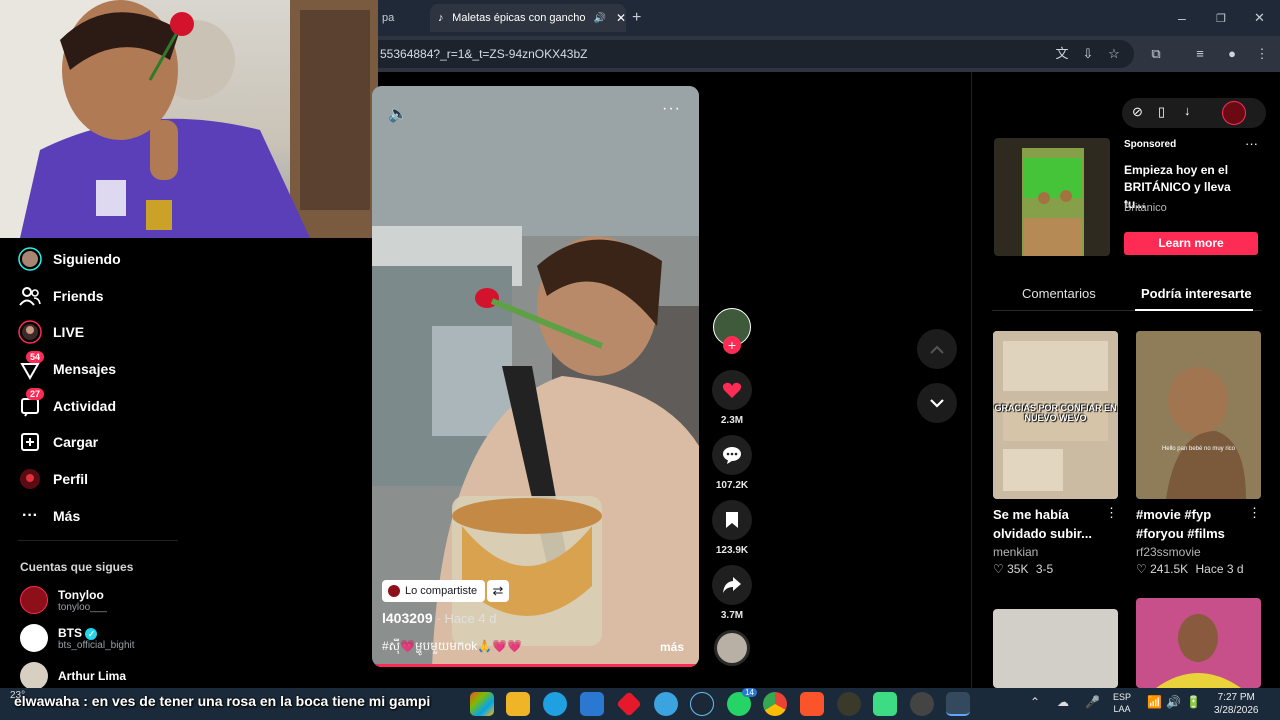 The width and height of the screenshot is (1280, 720). What do you see at coordinates (642, 18) in the screenshot?
I see `new-tab-button: +` at bounding box center [642, 18].